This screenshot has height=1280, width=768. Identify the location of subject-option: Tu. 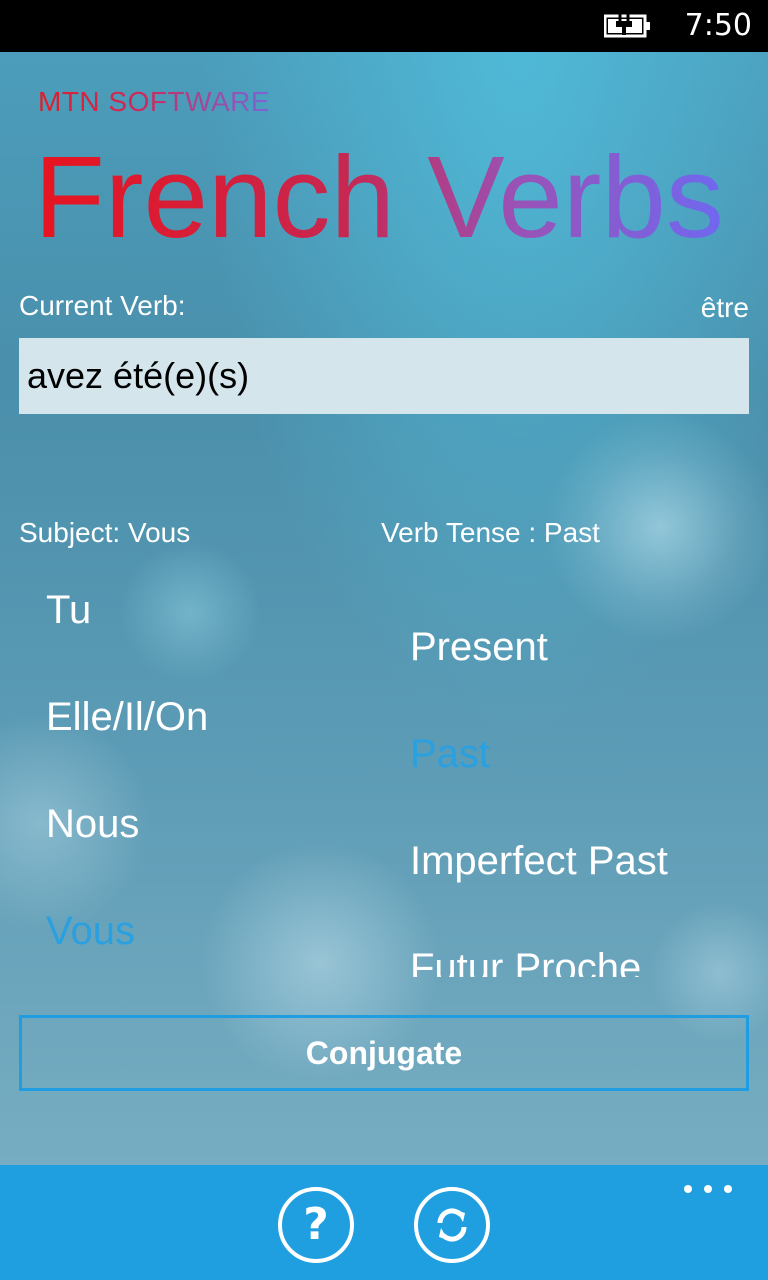
(68, 610).